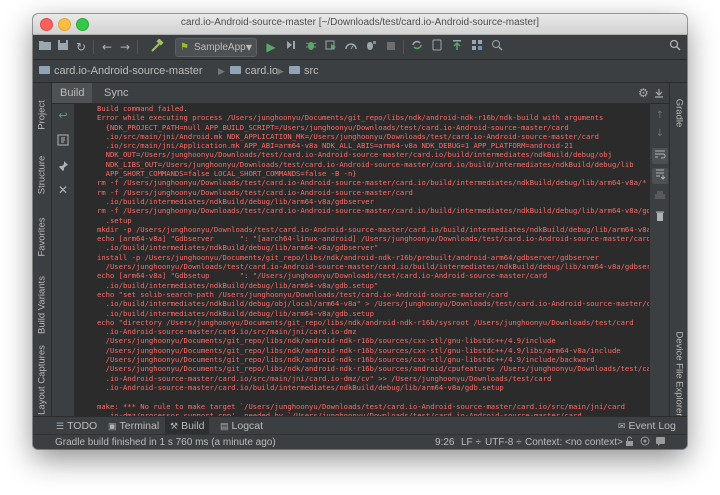 This screenshot has height=495, width=720. Describe the element at coordinates (622, 426) in the screenshot. I see `event-log-icon: ✉` at that location.